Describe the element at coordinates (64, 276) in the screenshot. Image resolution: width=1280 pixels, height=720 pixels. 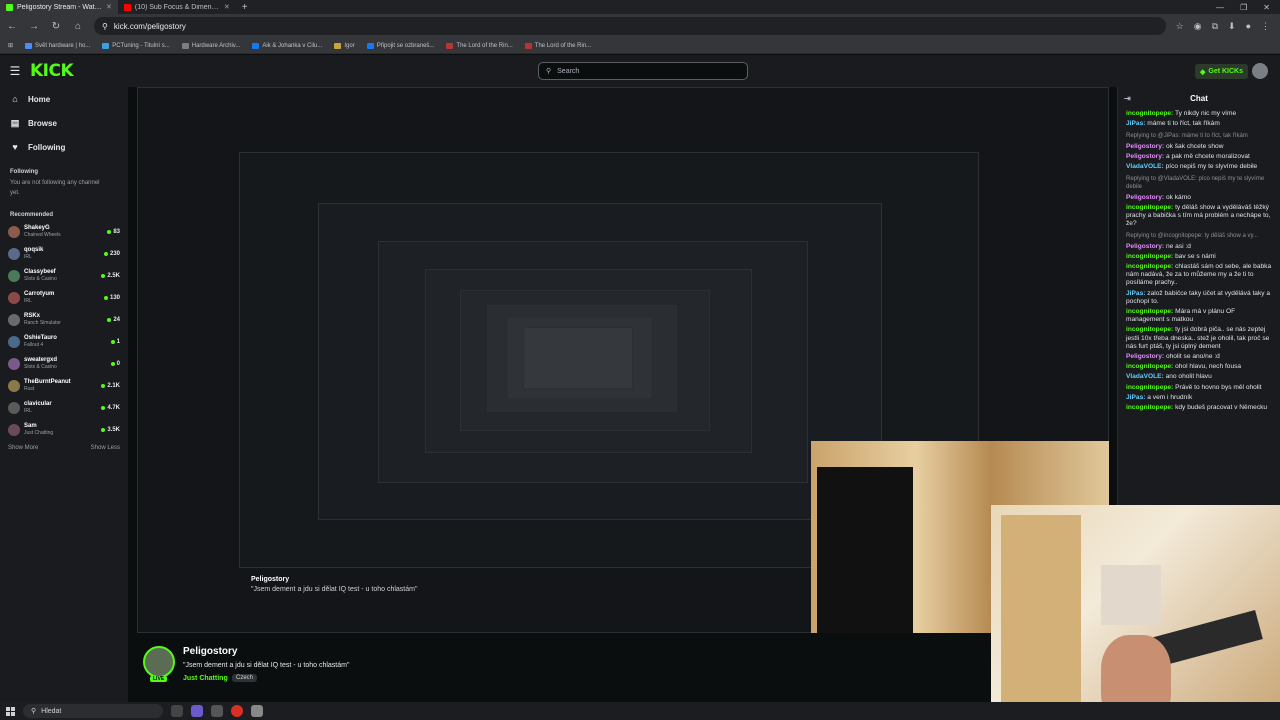
I see `recommended-channel: Classybeef Slots & Casino 2.5K` at that location.